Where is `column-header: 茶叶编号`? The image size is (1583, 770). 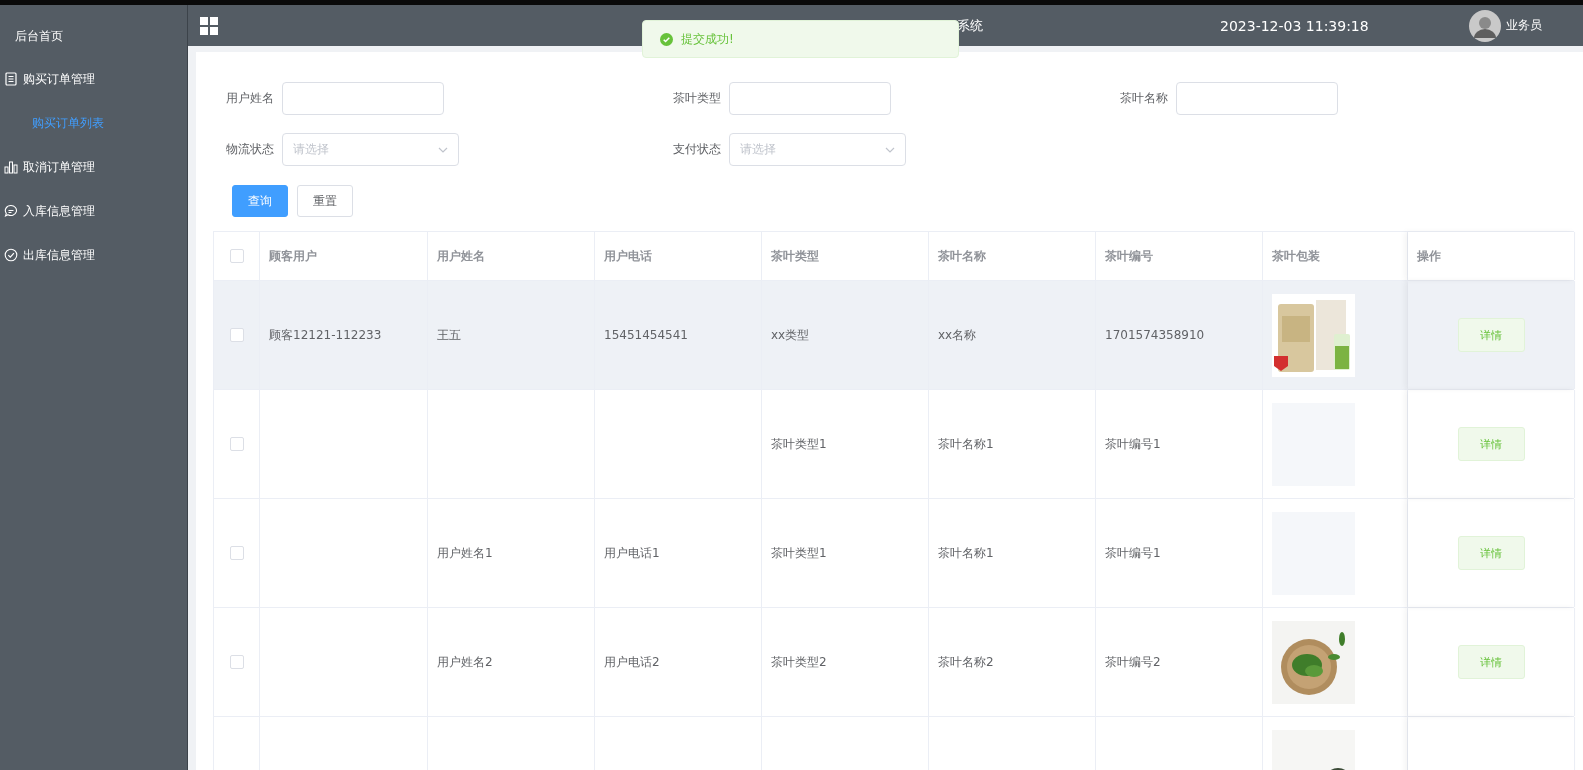 column-header: 茶叶编号 is located at coordinates (1129, 256).